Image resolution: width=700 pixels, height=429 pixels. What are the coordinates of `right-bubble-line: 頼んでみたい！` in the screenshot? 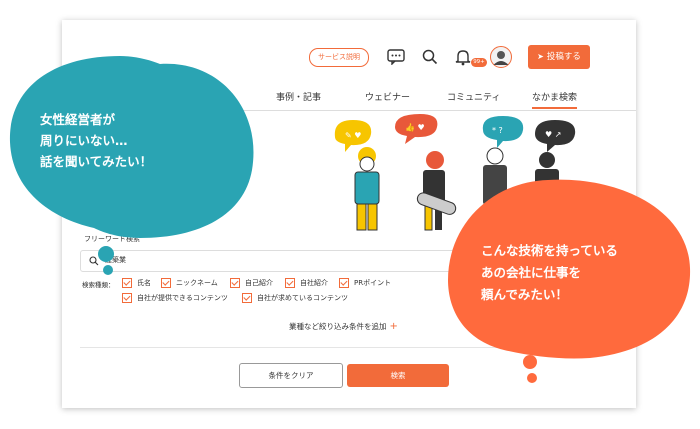 It's located at (524, 294).